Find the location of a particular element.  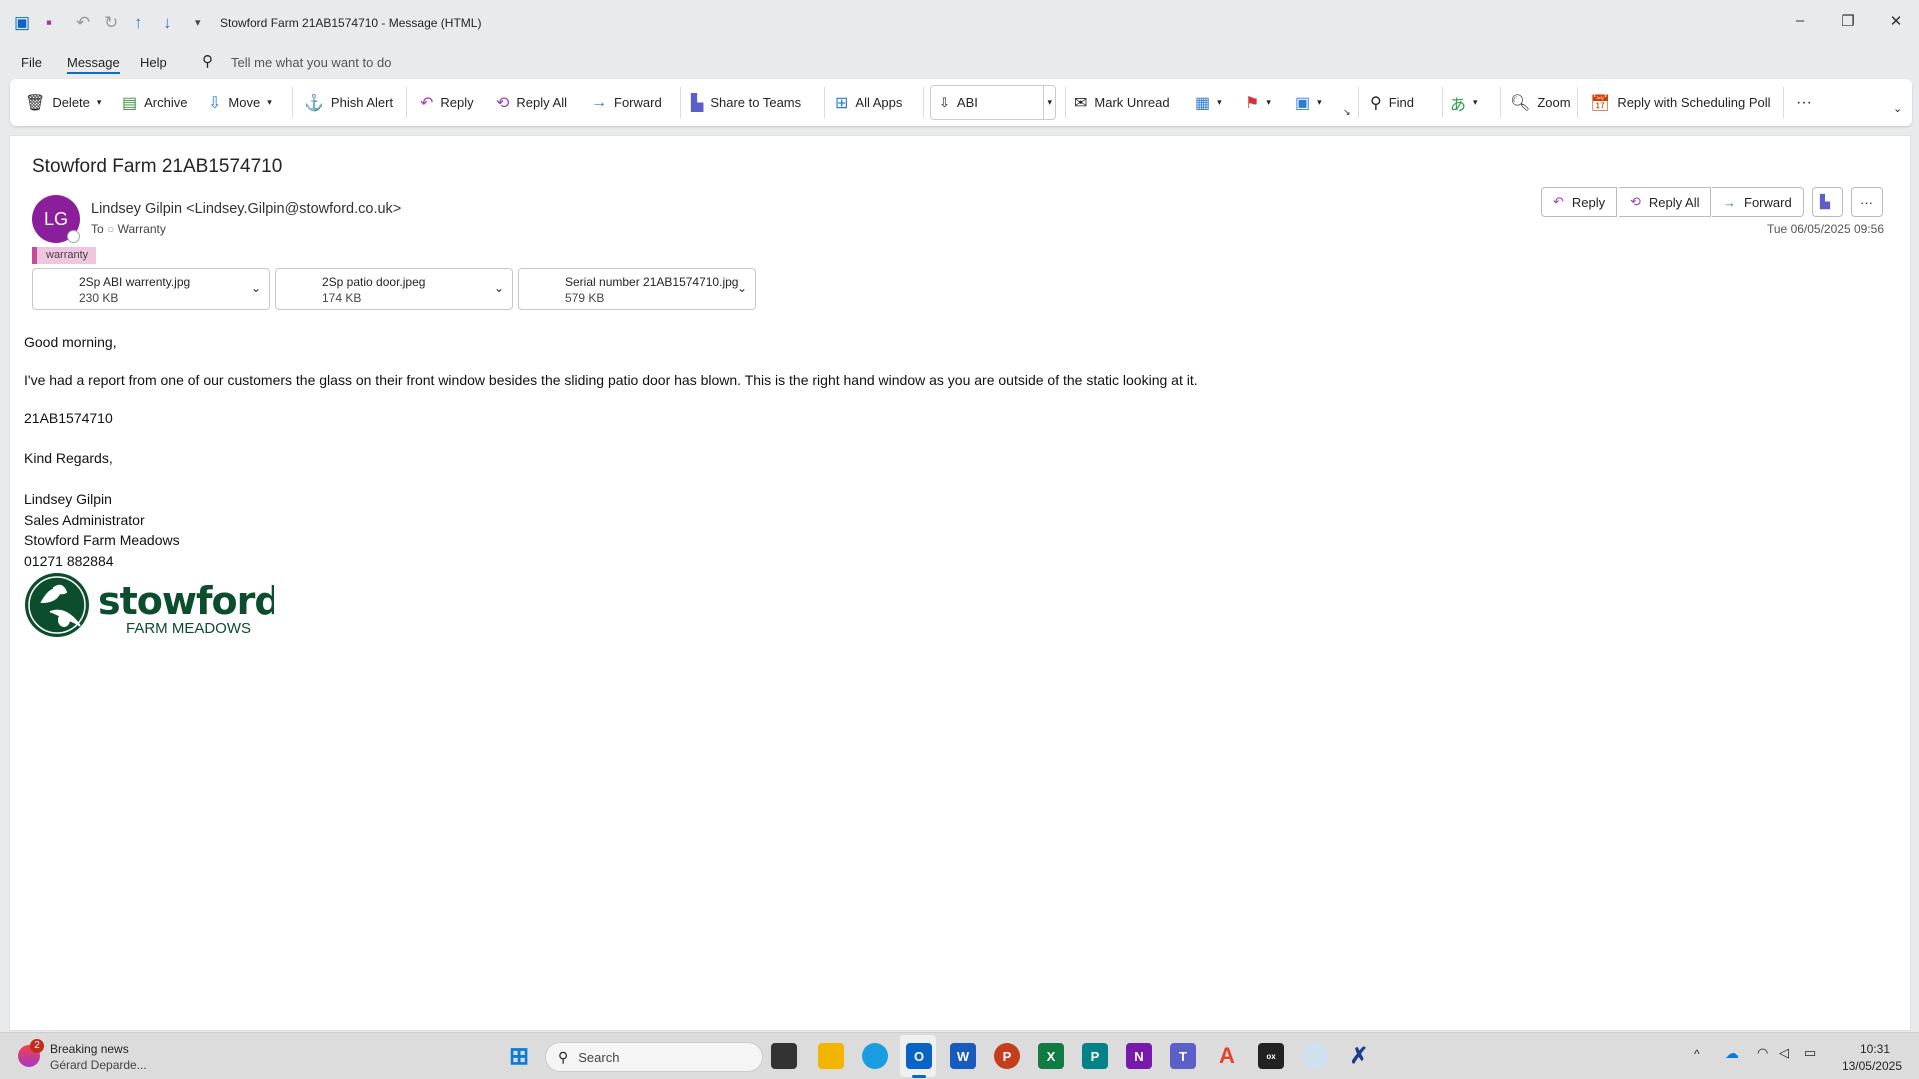

reply-button: ↶ Reply is located at coordinates (447, 102).